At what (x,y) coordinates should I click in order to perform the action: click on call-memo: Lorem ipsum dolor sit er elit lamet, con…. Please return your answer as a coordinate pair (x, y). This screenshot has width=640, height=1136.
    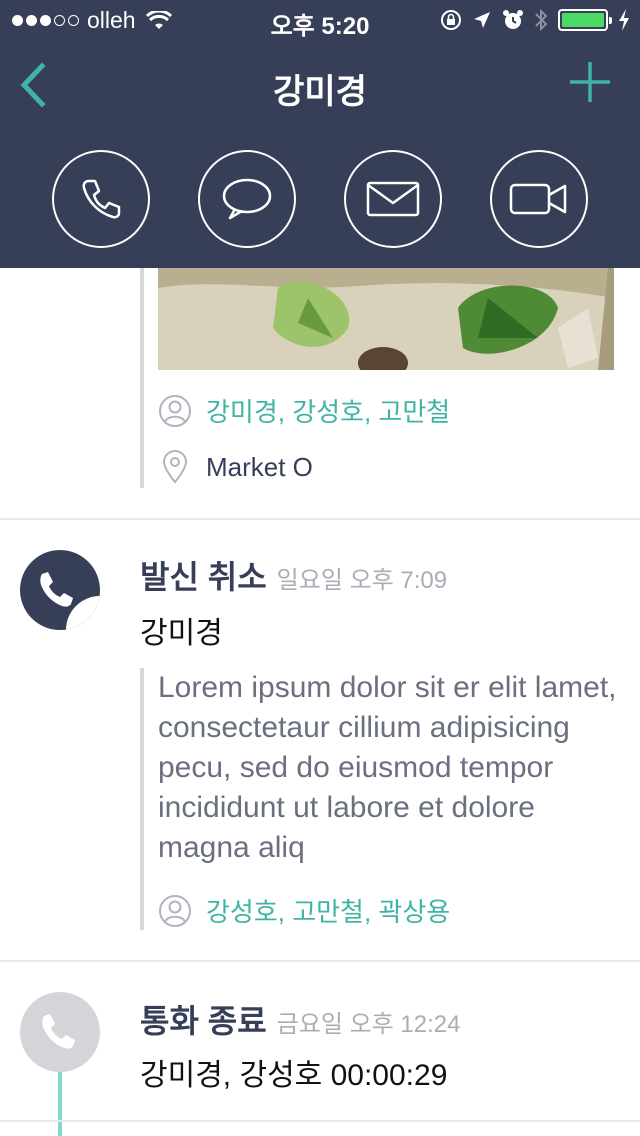
    Looking at the image, I should click on (388, 768).